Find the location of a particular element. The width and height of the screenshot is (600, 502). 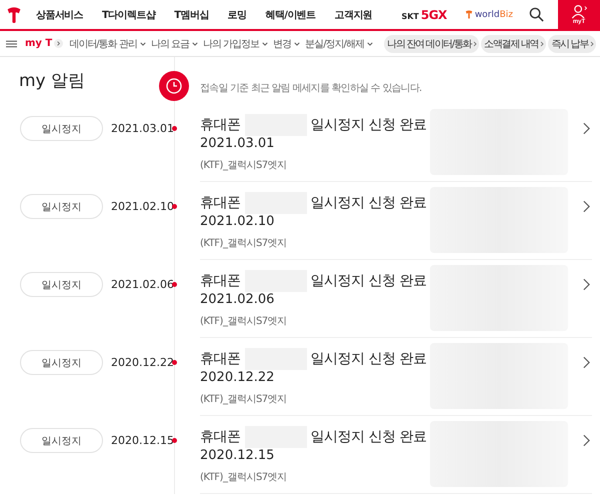

person-icon is located at coordinates (579, 11).